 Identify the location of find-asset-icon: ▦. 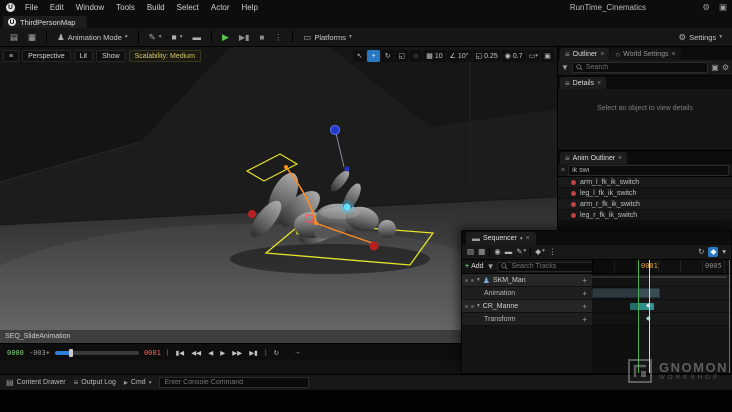
(481, 252).